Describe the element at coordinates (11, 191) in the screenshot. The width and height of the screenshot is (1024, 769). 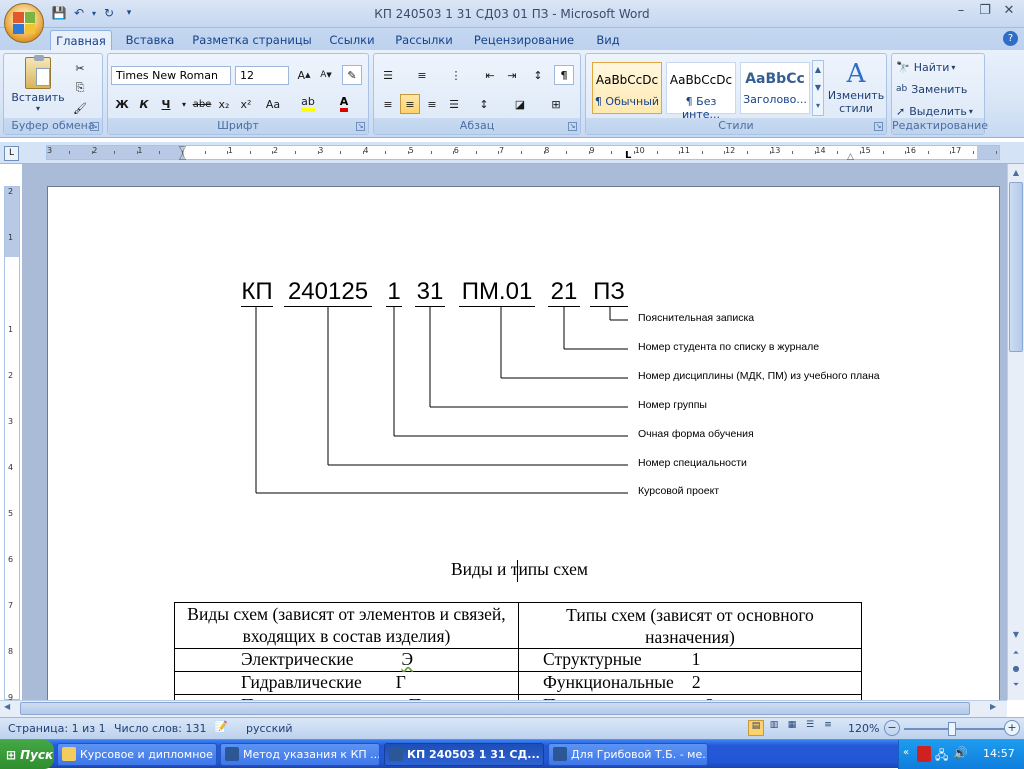
I see `ruler-number: 2` at that location.